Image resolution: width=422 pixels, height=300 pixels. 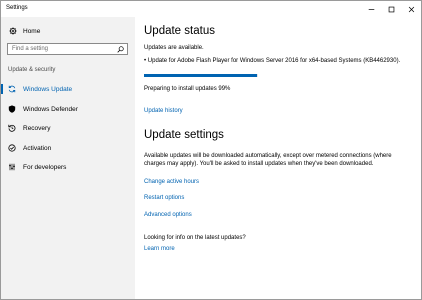 I want to click on sidebar-item-activation: Activation, so click(x=68, y=148).